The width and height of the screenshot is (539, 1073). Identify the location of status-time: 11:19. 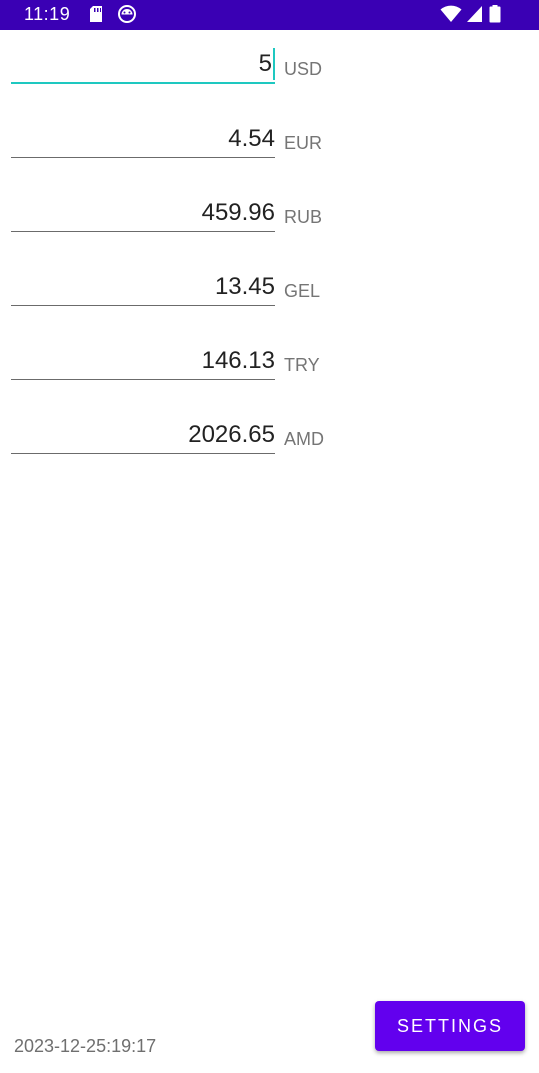
(47, 14).